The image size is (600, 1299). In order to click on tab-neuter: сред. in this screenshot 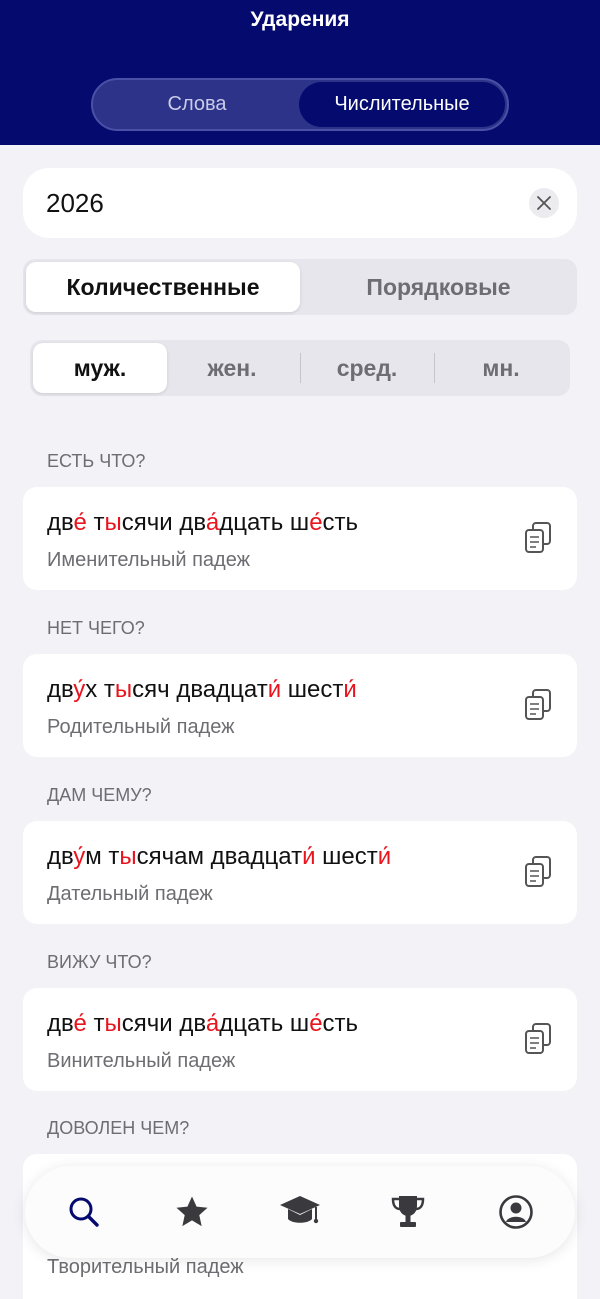, I will do `click(367, 368)`.